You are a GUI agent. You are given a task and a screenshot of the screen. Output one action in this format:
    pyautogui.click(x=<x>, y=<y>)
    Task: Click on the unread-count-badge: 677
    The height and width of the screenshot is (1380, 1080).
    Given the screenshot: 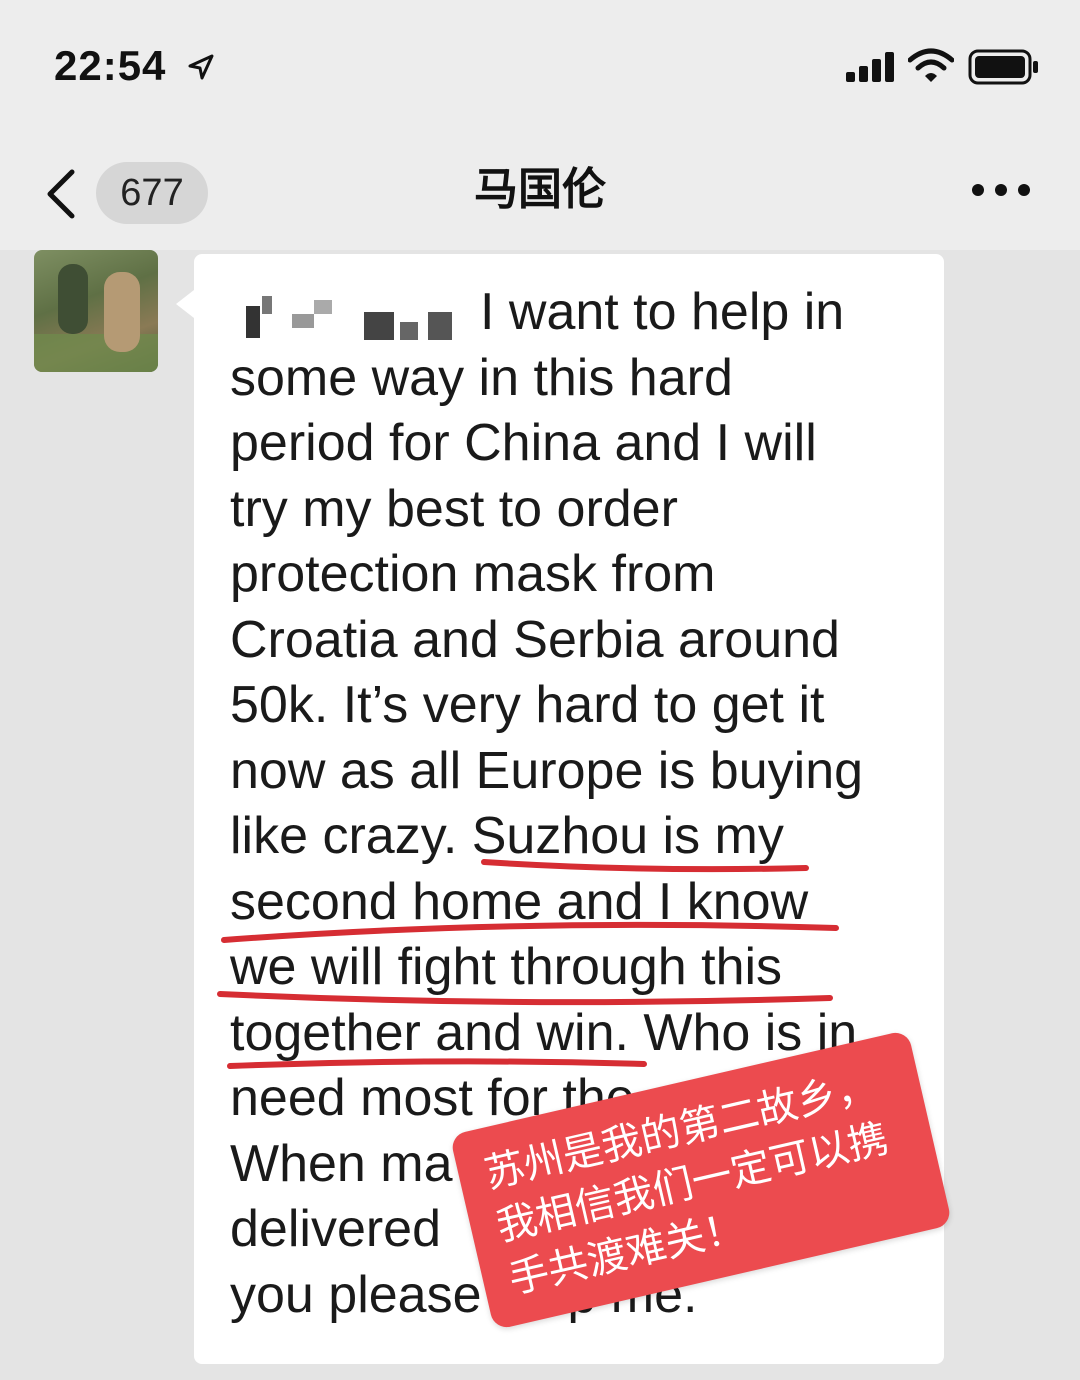 What is the action you would take?
    pyautogui.click(x=152, y=193)
    